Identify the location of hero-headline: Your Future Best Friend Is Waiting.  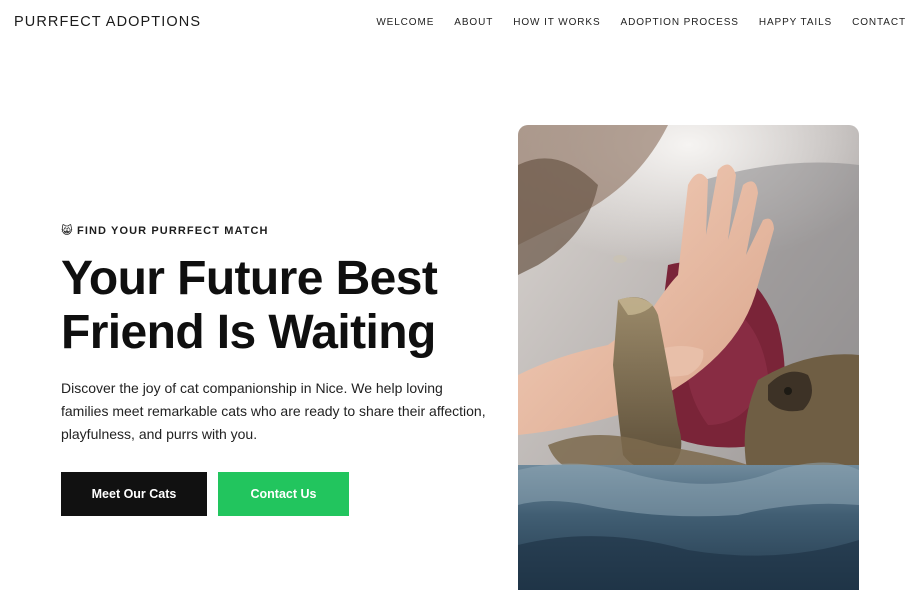
(281, 306).